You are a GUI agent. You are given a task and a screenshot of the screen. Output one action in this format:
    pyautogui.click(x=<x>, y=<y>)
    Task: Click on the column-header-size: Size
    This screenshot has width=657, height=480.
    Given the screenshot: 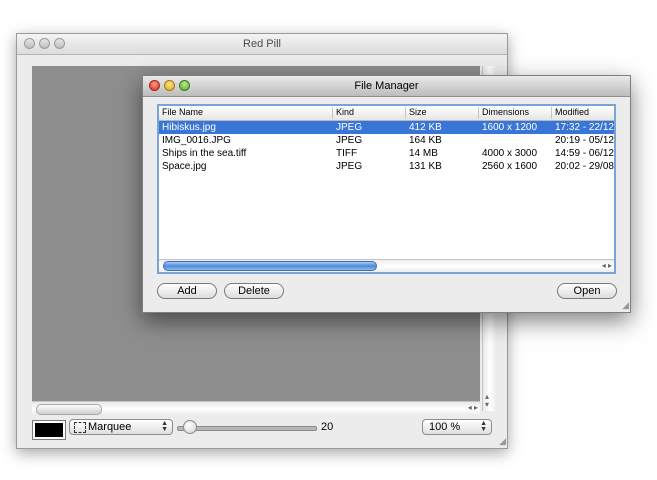 What is the action you would take?
    pyautogui.click(x=442, y=113)
    